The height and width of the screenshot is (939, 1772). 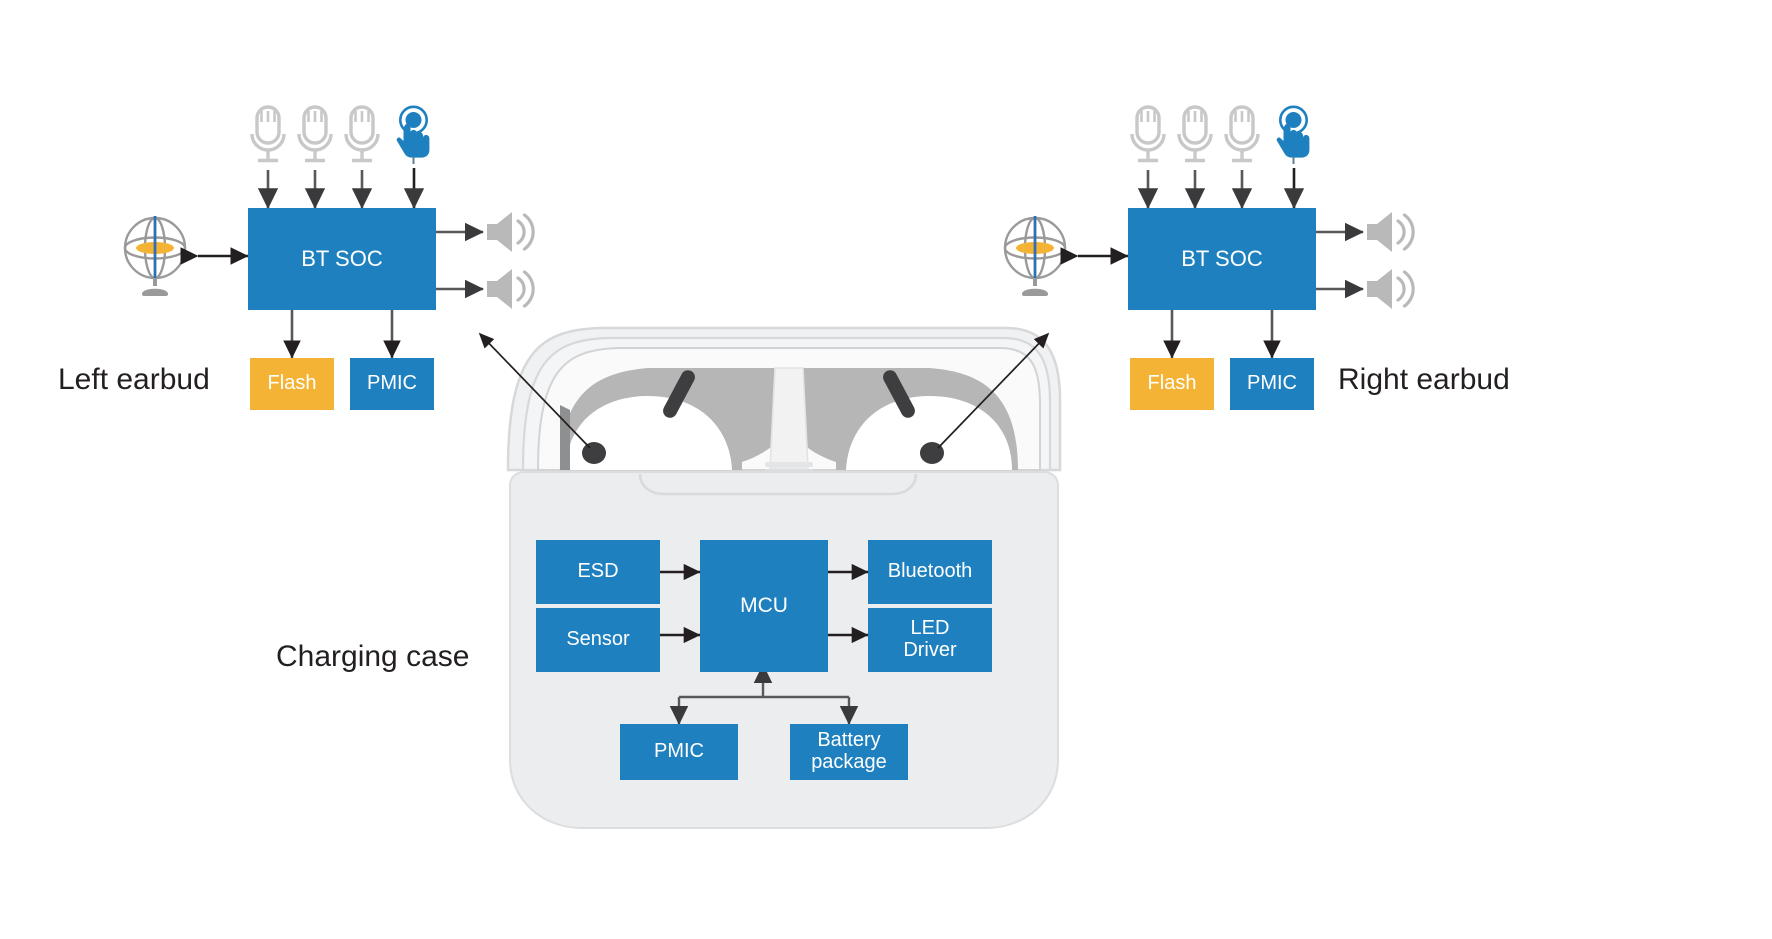 I want to click on led-driver-label-line1: LED, so click(x=930, y=628).